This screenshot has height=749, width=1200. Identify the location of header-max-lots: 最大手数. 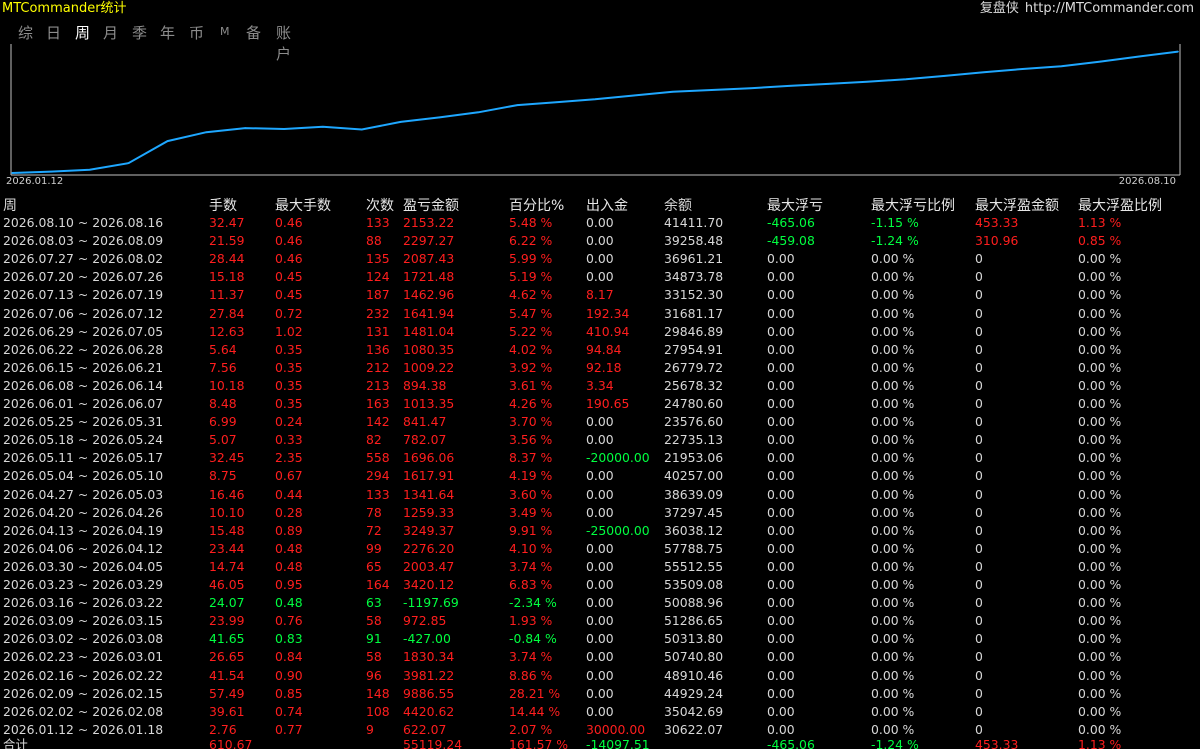
(303, 205).